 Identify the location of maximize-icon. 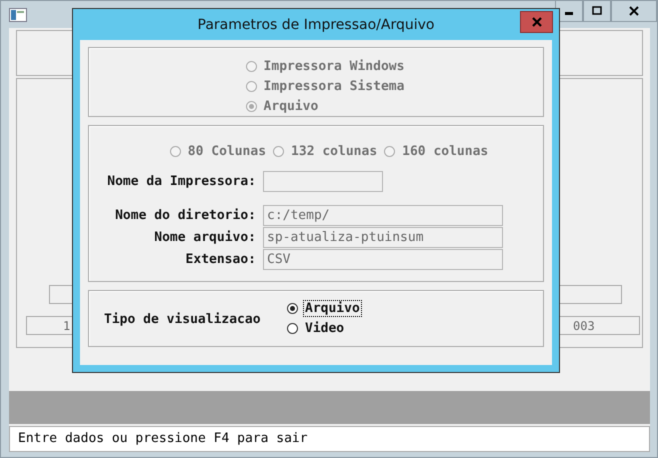
(597, 11).